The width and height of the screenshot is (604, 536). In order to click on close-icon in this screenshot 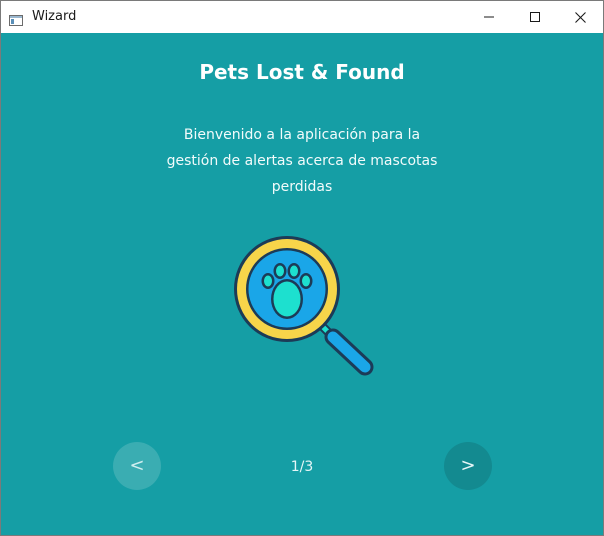, I will do `click(580, 17)`.